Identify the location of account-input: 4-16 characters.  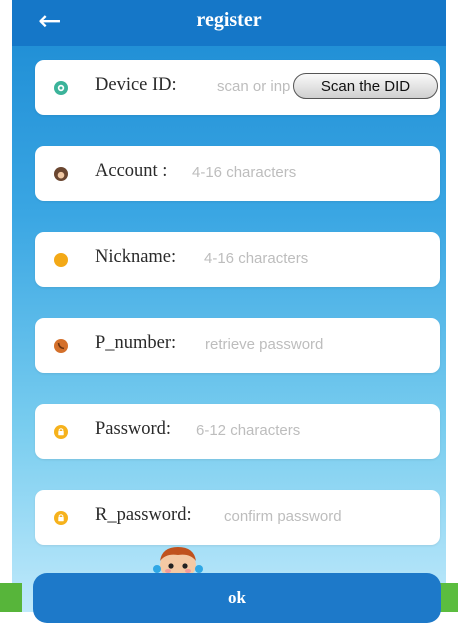
(244, 172).